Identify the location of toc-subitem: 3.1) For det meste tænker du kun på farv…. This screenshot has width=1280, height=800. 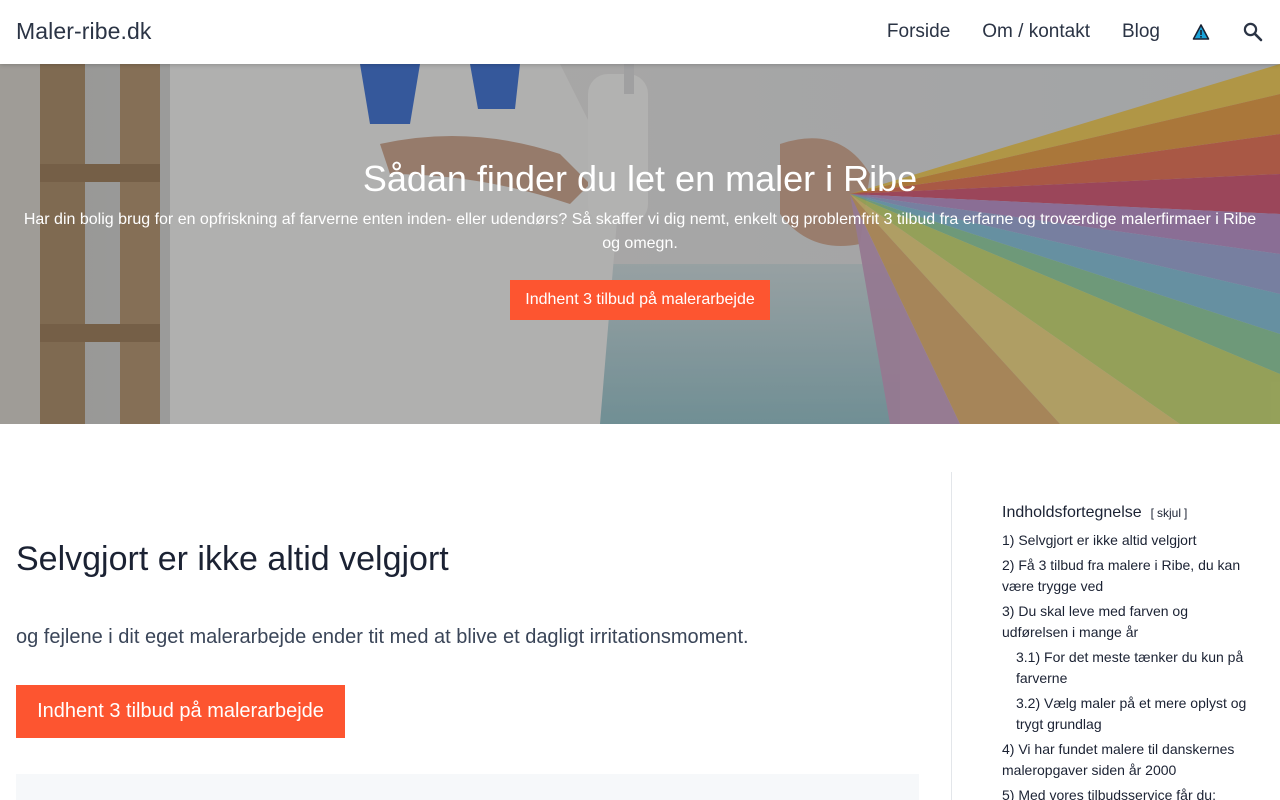
(1127, 668).